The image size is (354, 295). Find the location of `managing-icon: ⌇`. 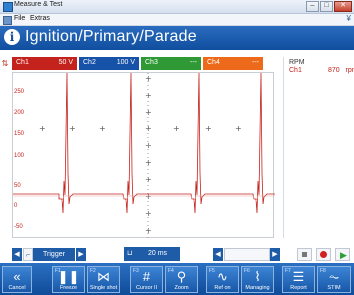

managing-icon: ⌇ is located at coordinates (257, 276).